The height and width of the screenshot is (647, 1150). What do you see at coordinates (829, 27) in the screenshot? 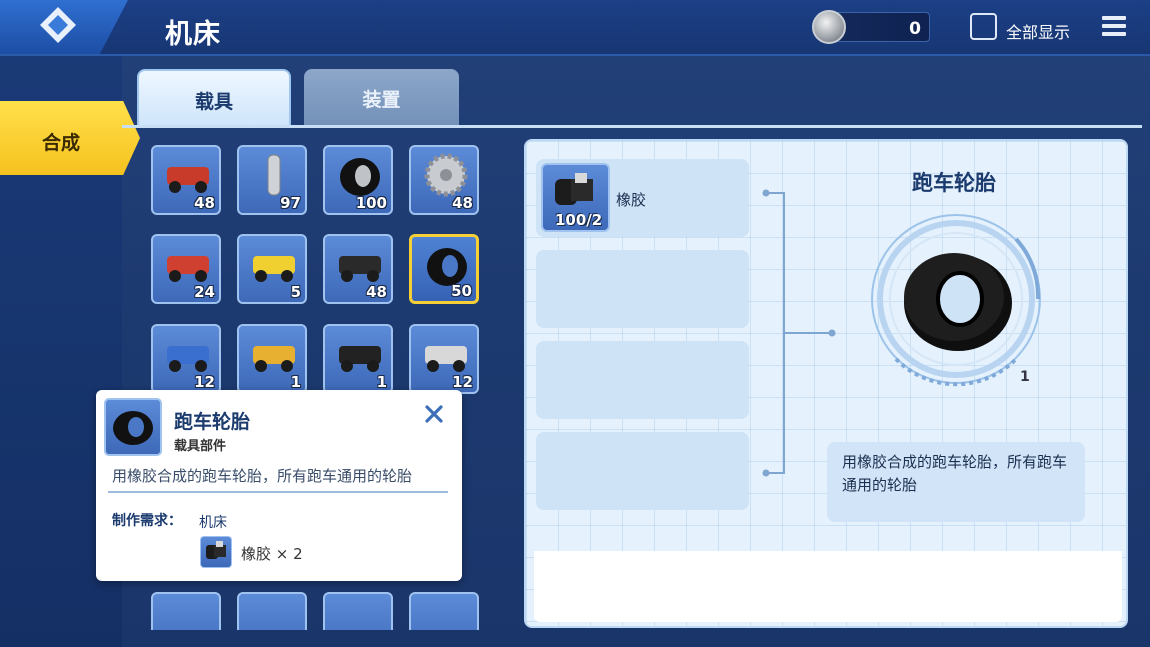
I see `bolt-nut-icon` at bounding box center [829, 27].